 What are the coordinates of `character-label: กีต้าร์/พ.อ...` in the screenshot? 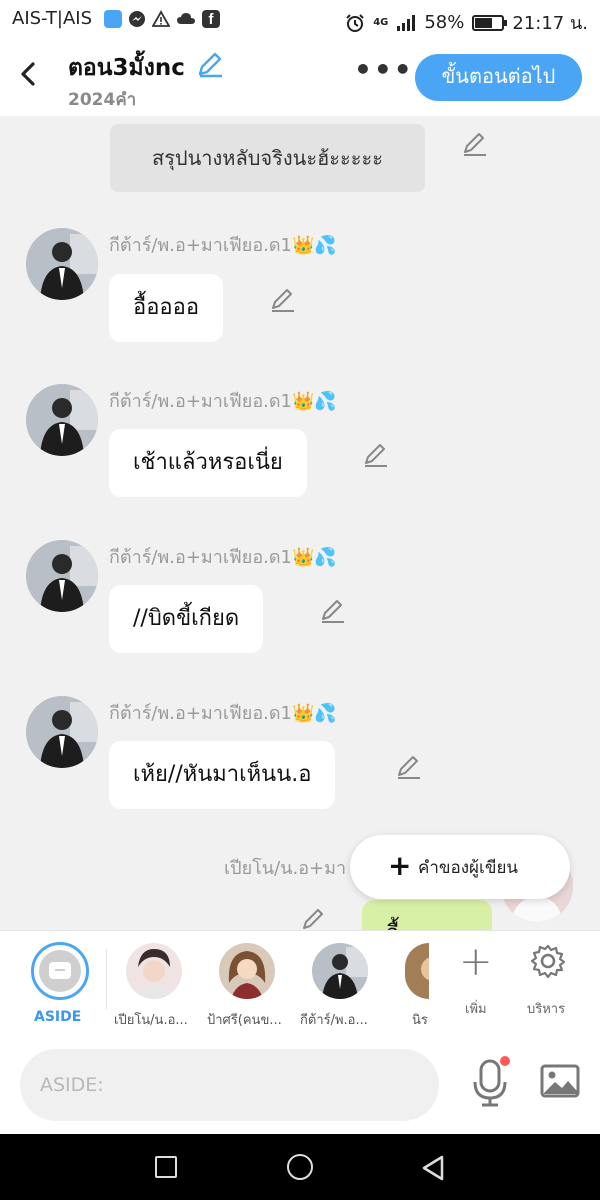 It's located at (334, 1020).